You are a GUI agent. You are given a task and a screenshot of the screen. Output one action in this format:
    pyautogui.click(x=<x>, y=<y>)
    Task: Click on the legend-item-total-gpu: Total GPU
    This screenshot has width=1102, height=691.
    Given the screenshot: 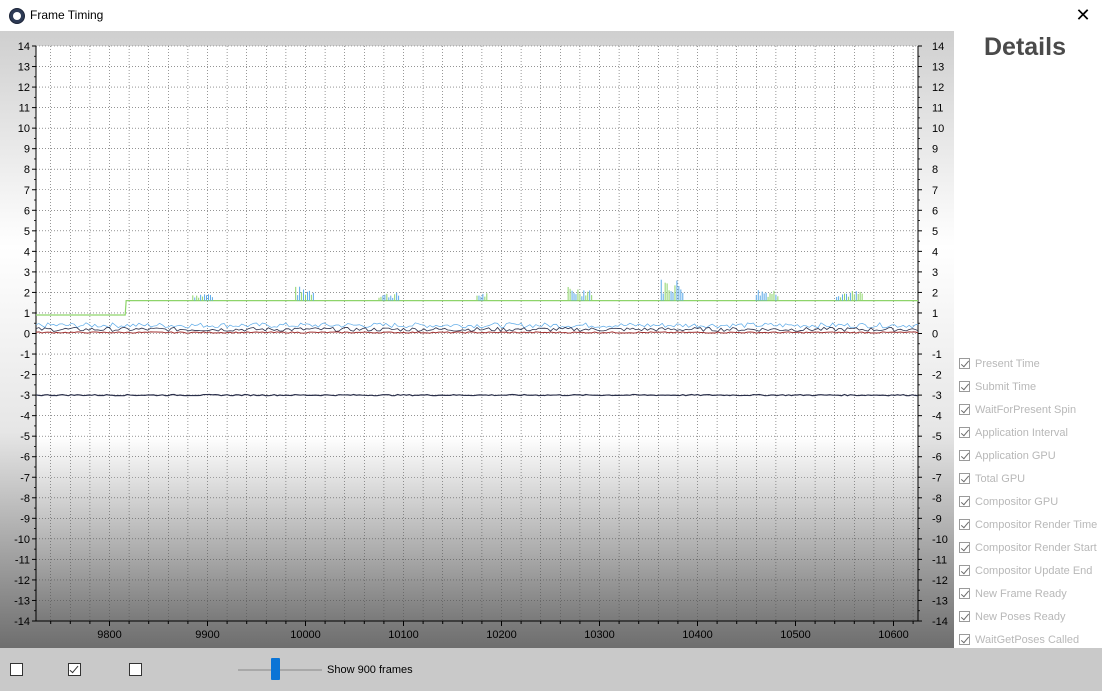 What is the action you would take?
    pyautogui.click(x=1028, y=478)
    